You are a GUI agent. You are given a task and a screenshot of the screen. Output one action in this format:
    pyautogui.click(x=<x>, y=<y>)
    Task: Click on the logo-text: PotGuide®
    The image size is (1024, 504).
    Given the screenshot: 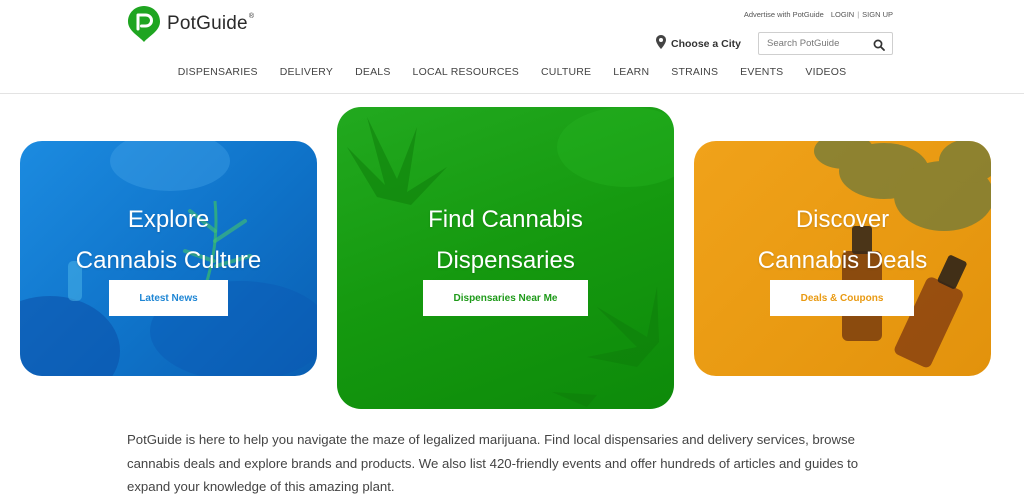 What is the action you would take?
    pyautogui.click(x=211, y=23)
    